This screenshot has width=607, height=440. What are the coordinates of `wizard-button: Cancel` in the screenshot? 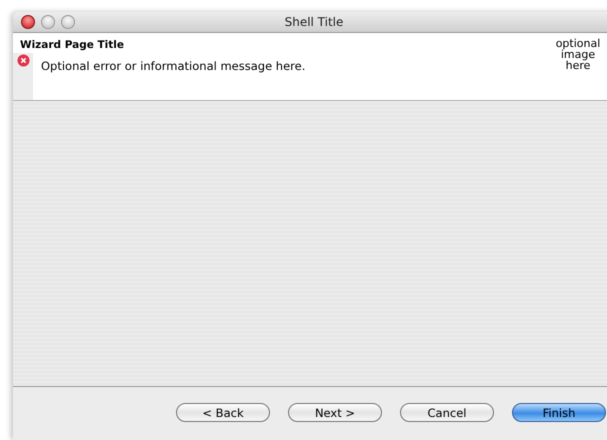 It's located at (447, 412).